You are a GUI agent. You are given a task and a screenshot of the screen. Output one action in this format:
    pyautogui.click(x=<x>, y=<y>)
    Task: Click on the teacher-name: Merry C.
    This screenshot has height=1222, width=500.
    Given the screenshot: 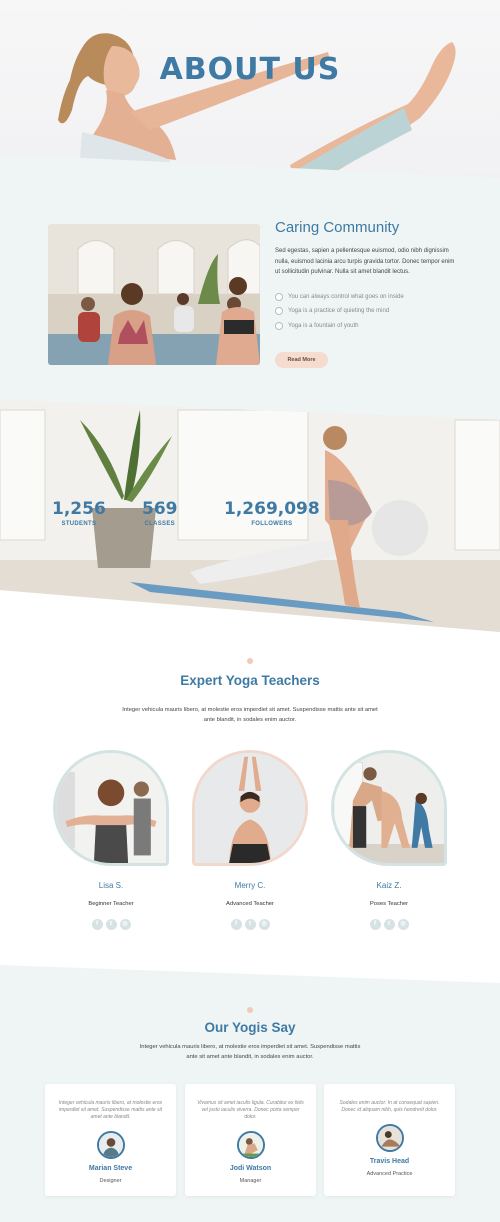 What is the action you would take?
    pyautogui.click(x=250, y=885)
    